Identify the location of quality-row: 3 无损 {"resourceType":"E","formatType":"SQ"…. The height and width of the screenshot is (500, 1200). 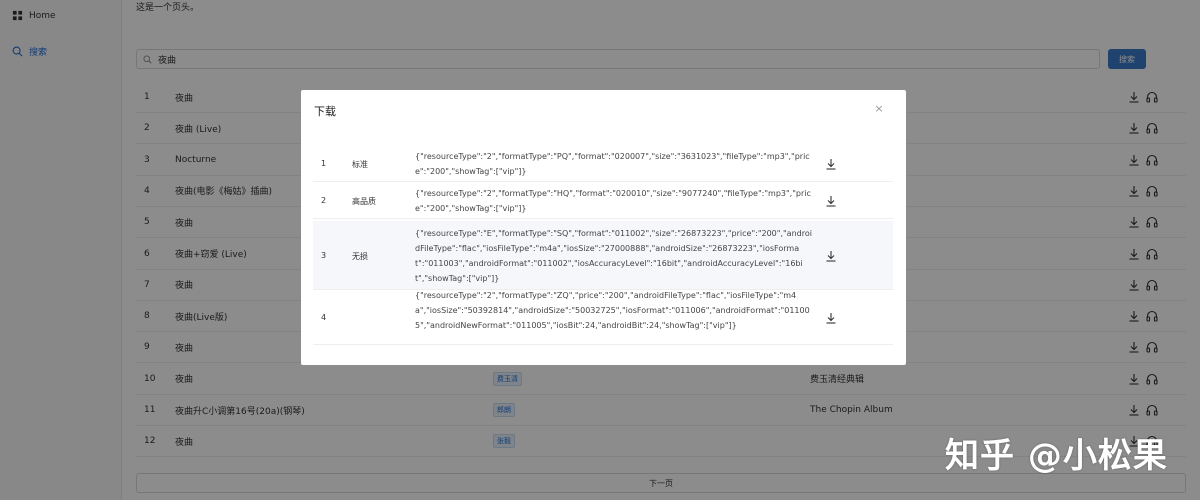
(603, 255).